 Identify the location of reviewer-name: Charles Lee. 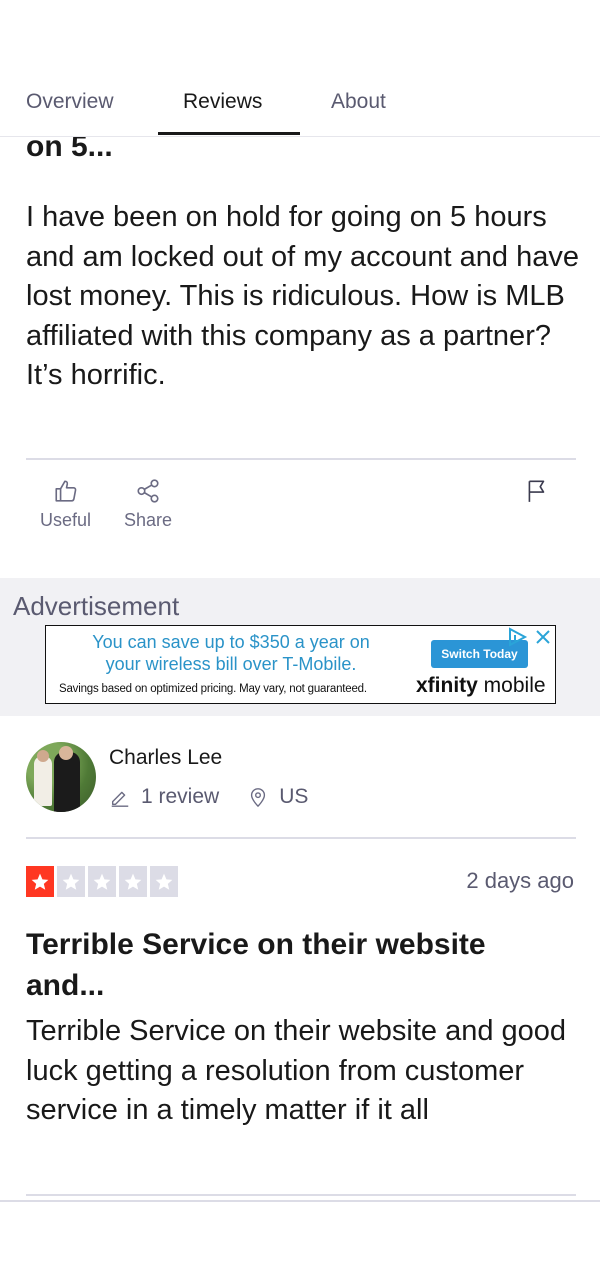
(165, 758).